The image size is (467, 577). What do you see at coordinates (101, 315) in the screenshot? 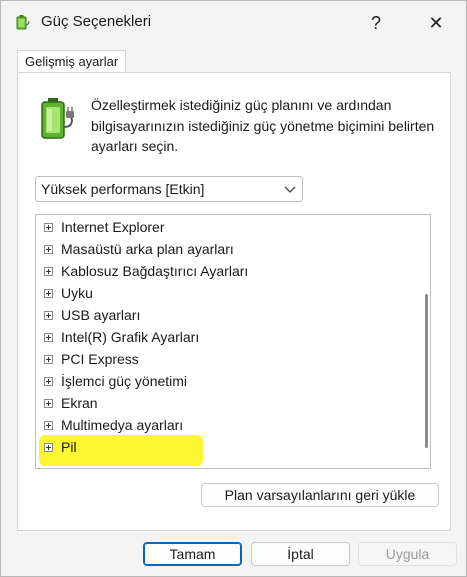
I see `tree-item-label: USB ayarları` at bounding box center [101, 315].